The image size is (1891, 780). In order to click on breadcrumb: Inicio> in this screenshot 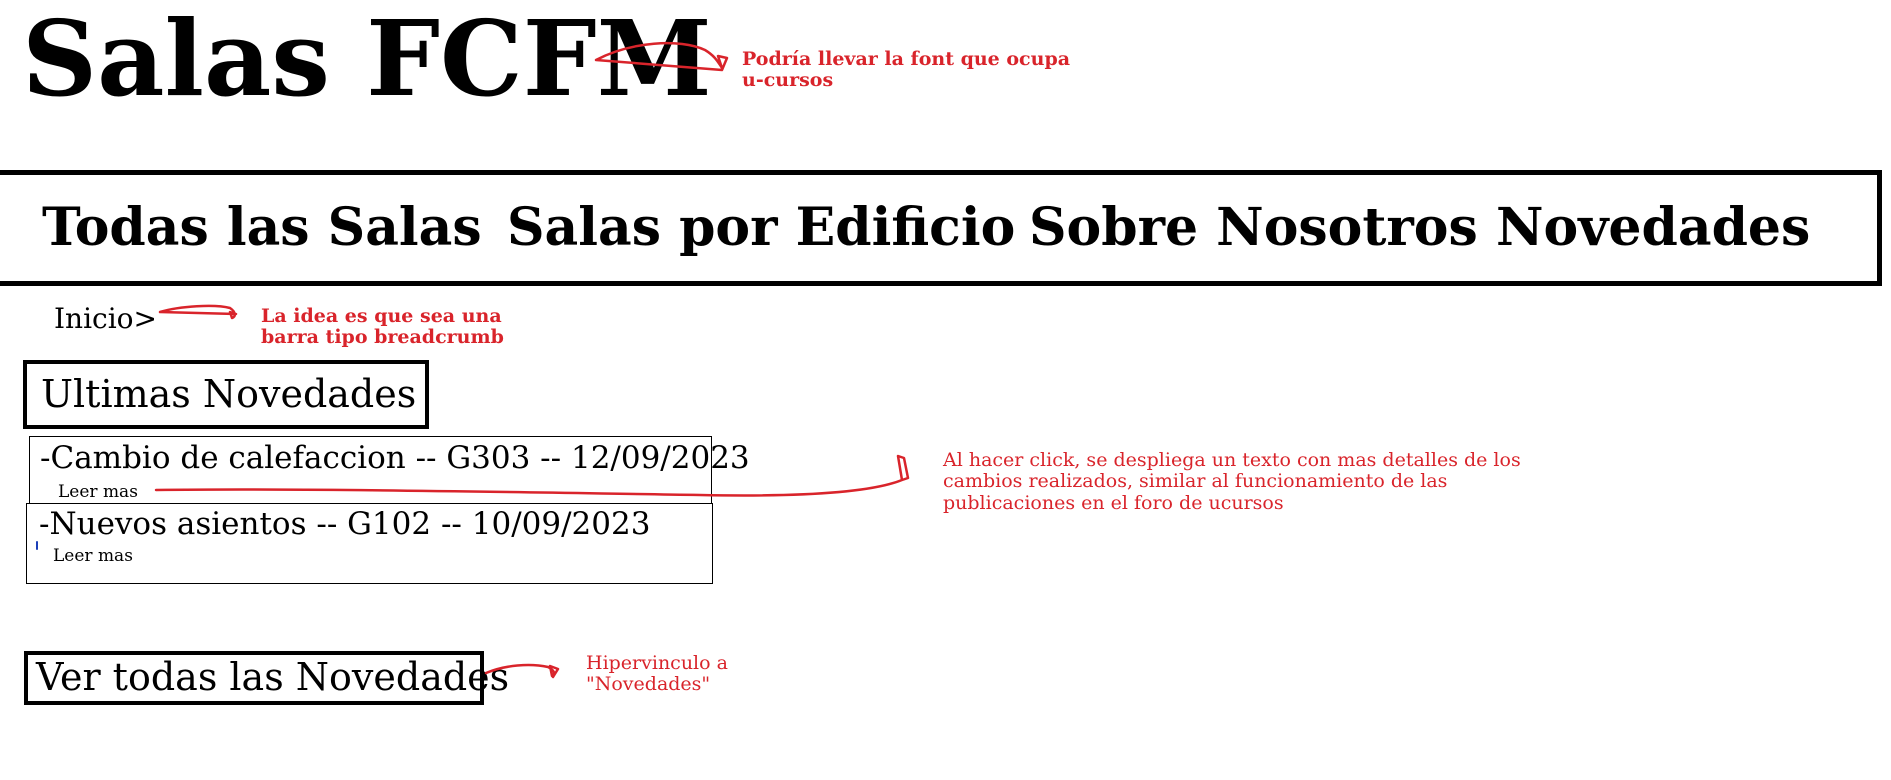, I will do `click(105, 318)`.